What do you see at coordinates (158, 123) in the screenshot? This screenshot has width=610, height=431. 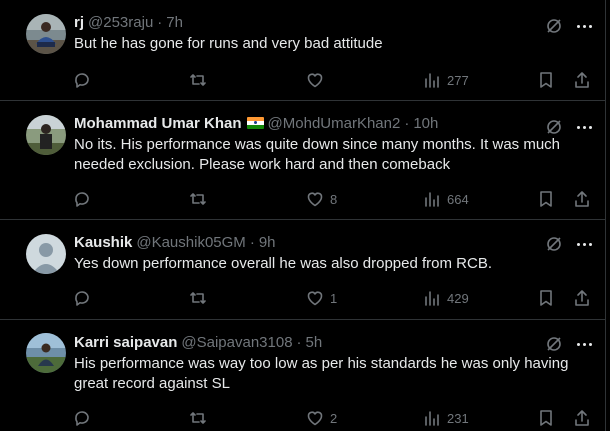 I see `display-name: Mohammad Umar Khan` at bounding box center [158, 123].